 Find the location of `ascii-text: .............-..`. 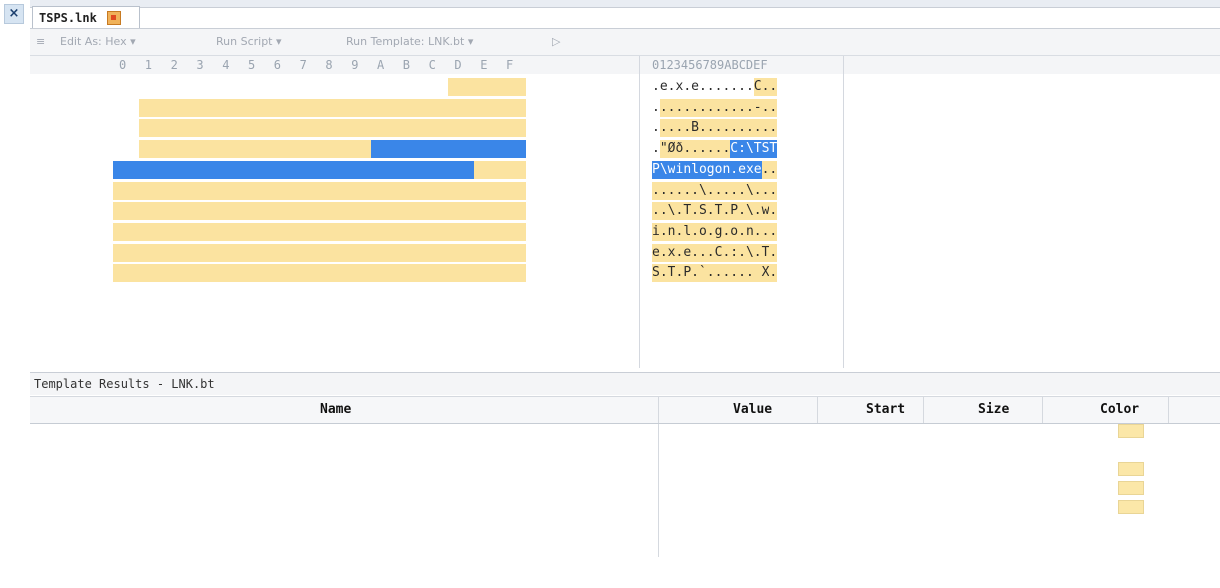

ascii-text: .............-.. is located at coordinates (715, 107).